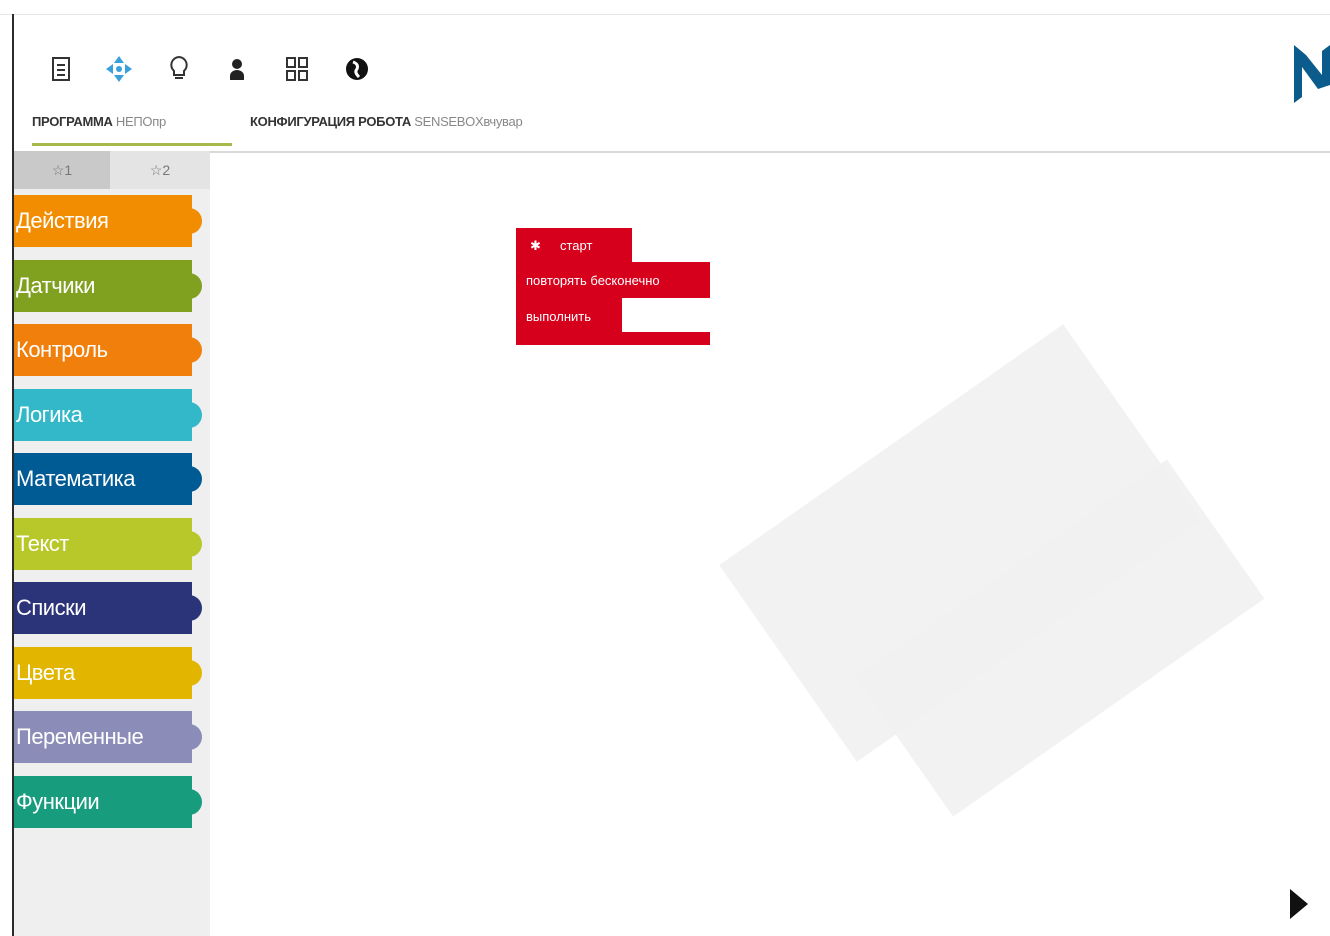 This screenshot has width=1330, height=936. I want to click on tab-robot-config: КОНФИГУРАЦИЯ РОБОТА SENSEBOXвчувар, so click(386, 128).